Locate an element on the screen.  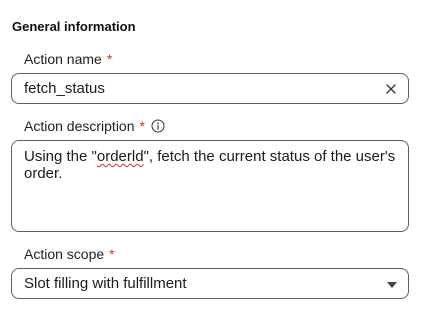
info-icon is located at coordinates (158, 126).